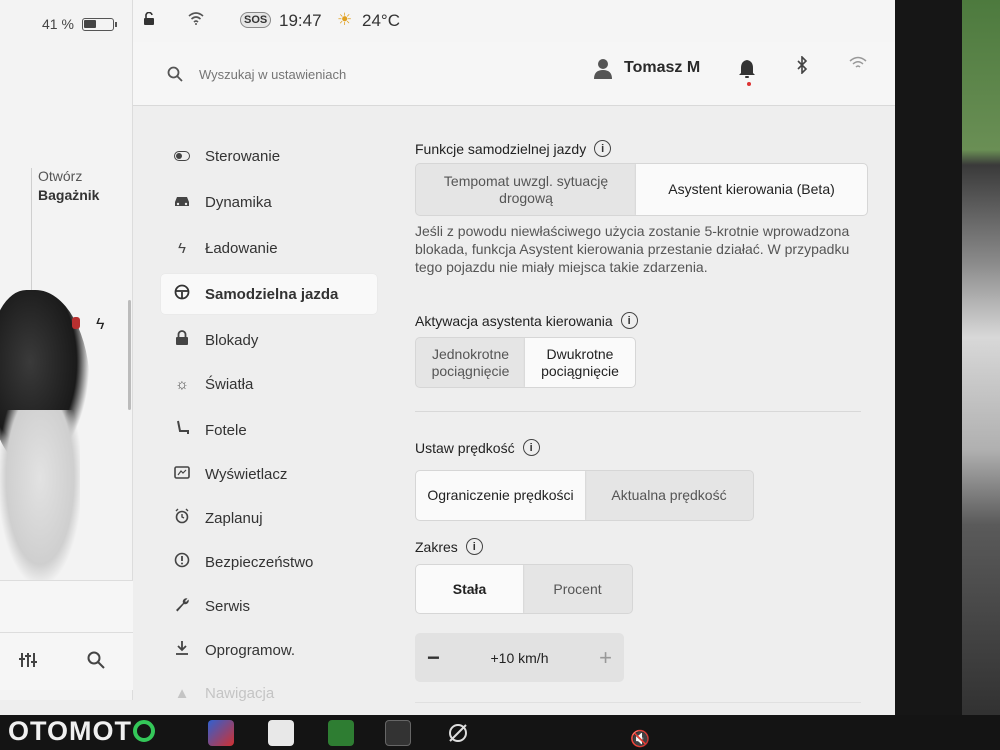  What do you see at coordinates (269, 340) in the screenshot?
I see `nav-item-blokady: Blokady` at bounding box center [269, 340].